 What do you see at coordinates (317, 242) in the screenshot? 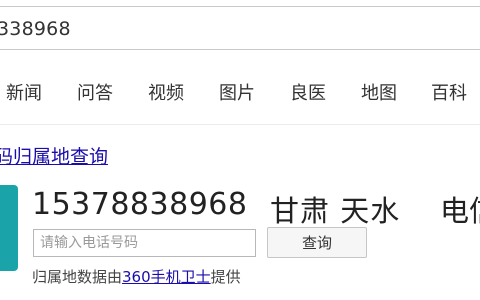
I see `query-button: 查询` at bounding box center [317, 242].